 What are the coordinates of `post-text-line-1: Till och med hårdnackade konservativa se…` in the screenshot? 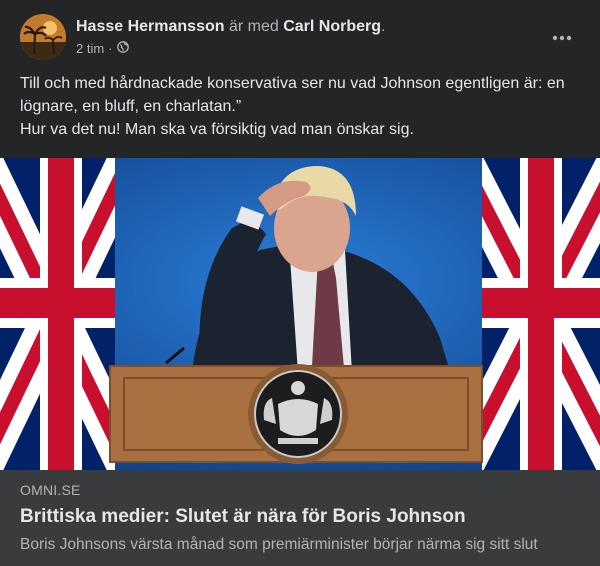 It's located at (292, 95).